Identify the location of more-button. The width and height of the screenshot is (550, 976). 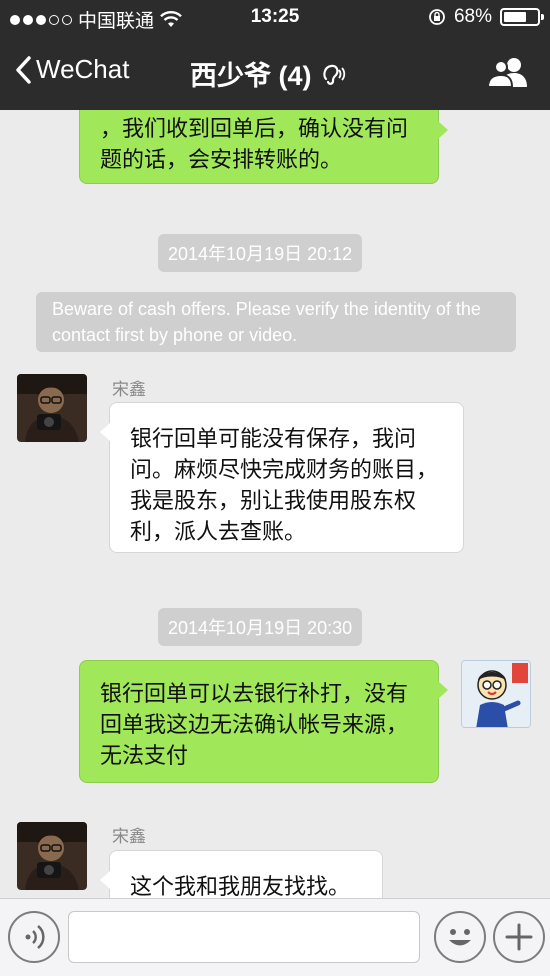
(519, 937).